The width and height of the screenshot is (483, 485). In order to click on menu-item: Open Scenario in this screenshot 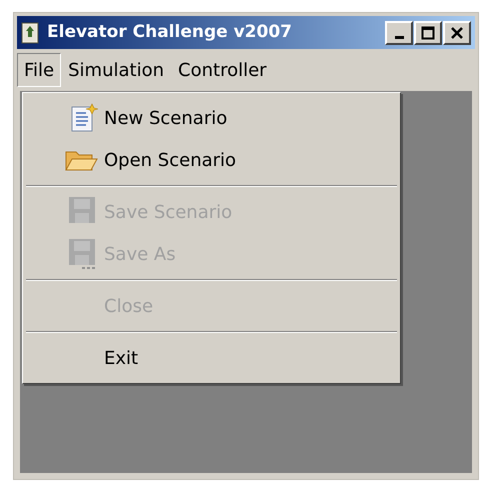, I will do `click(211, 160)`.